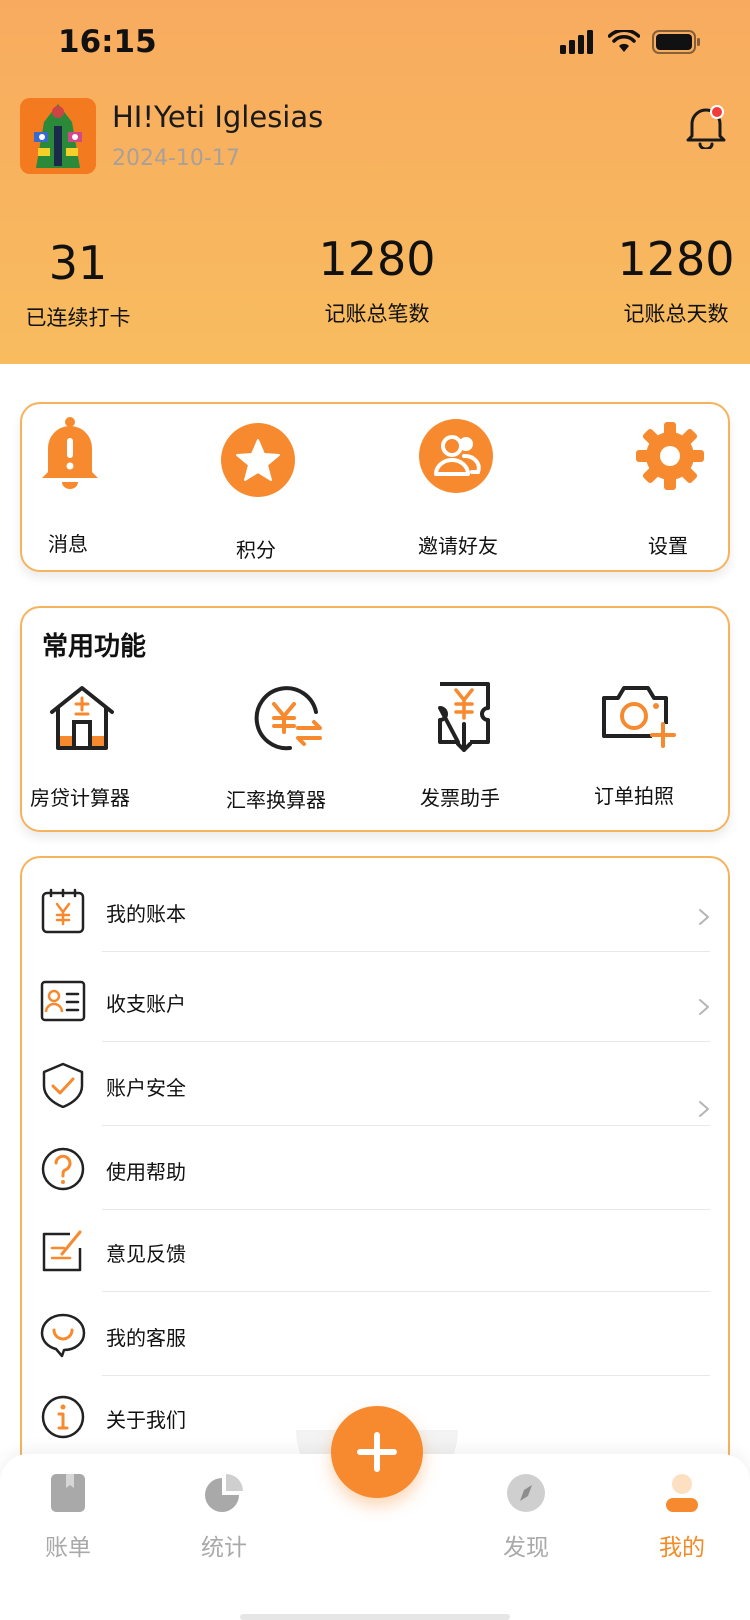 The height and width of the screenshot is (1620, 750). What do you see at coordinates (526, 1493) in the screenshot?
I see `compass-icon` at bounding box center [526, 1493].